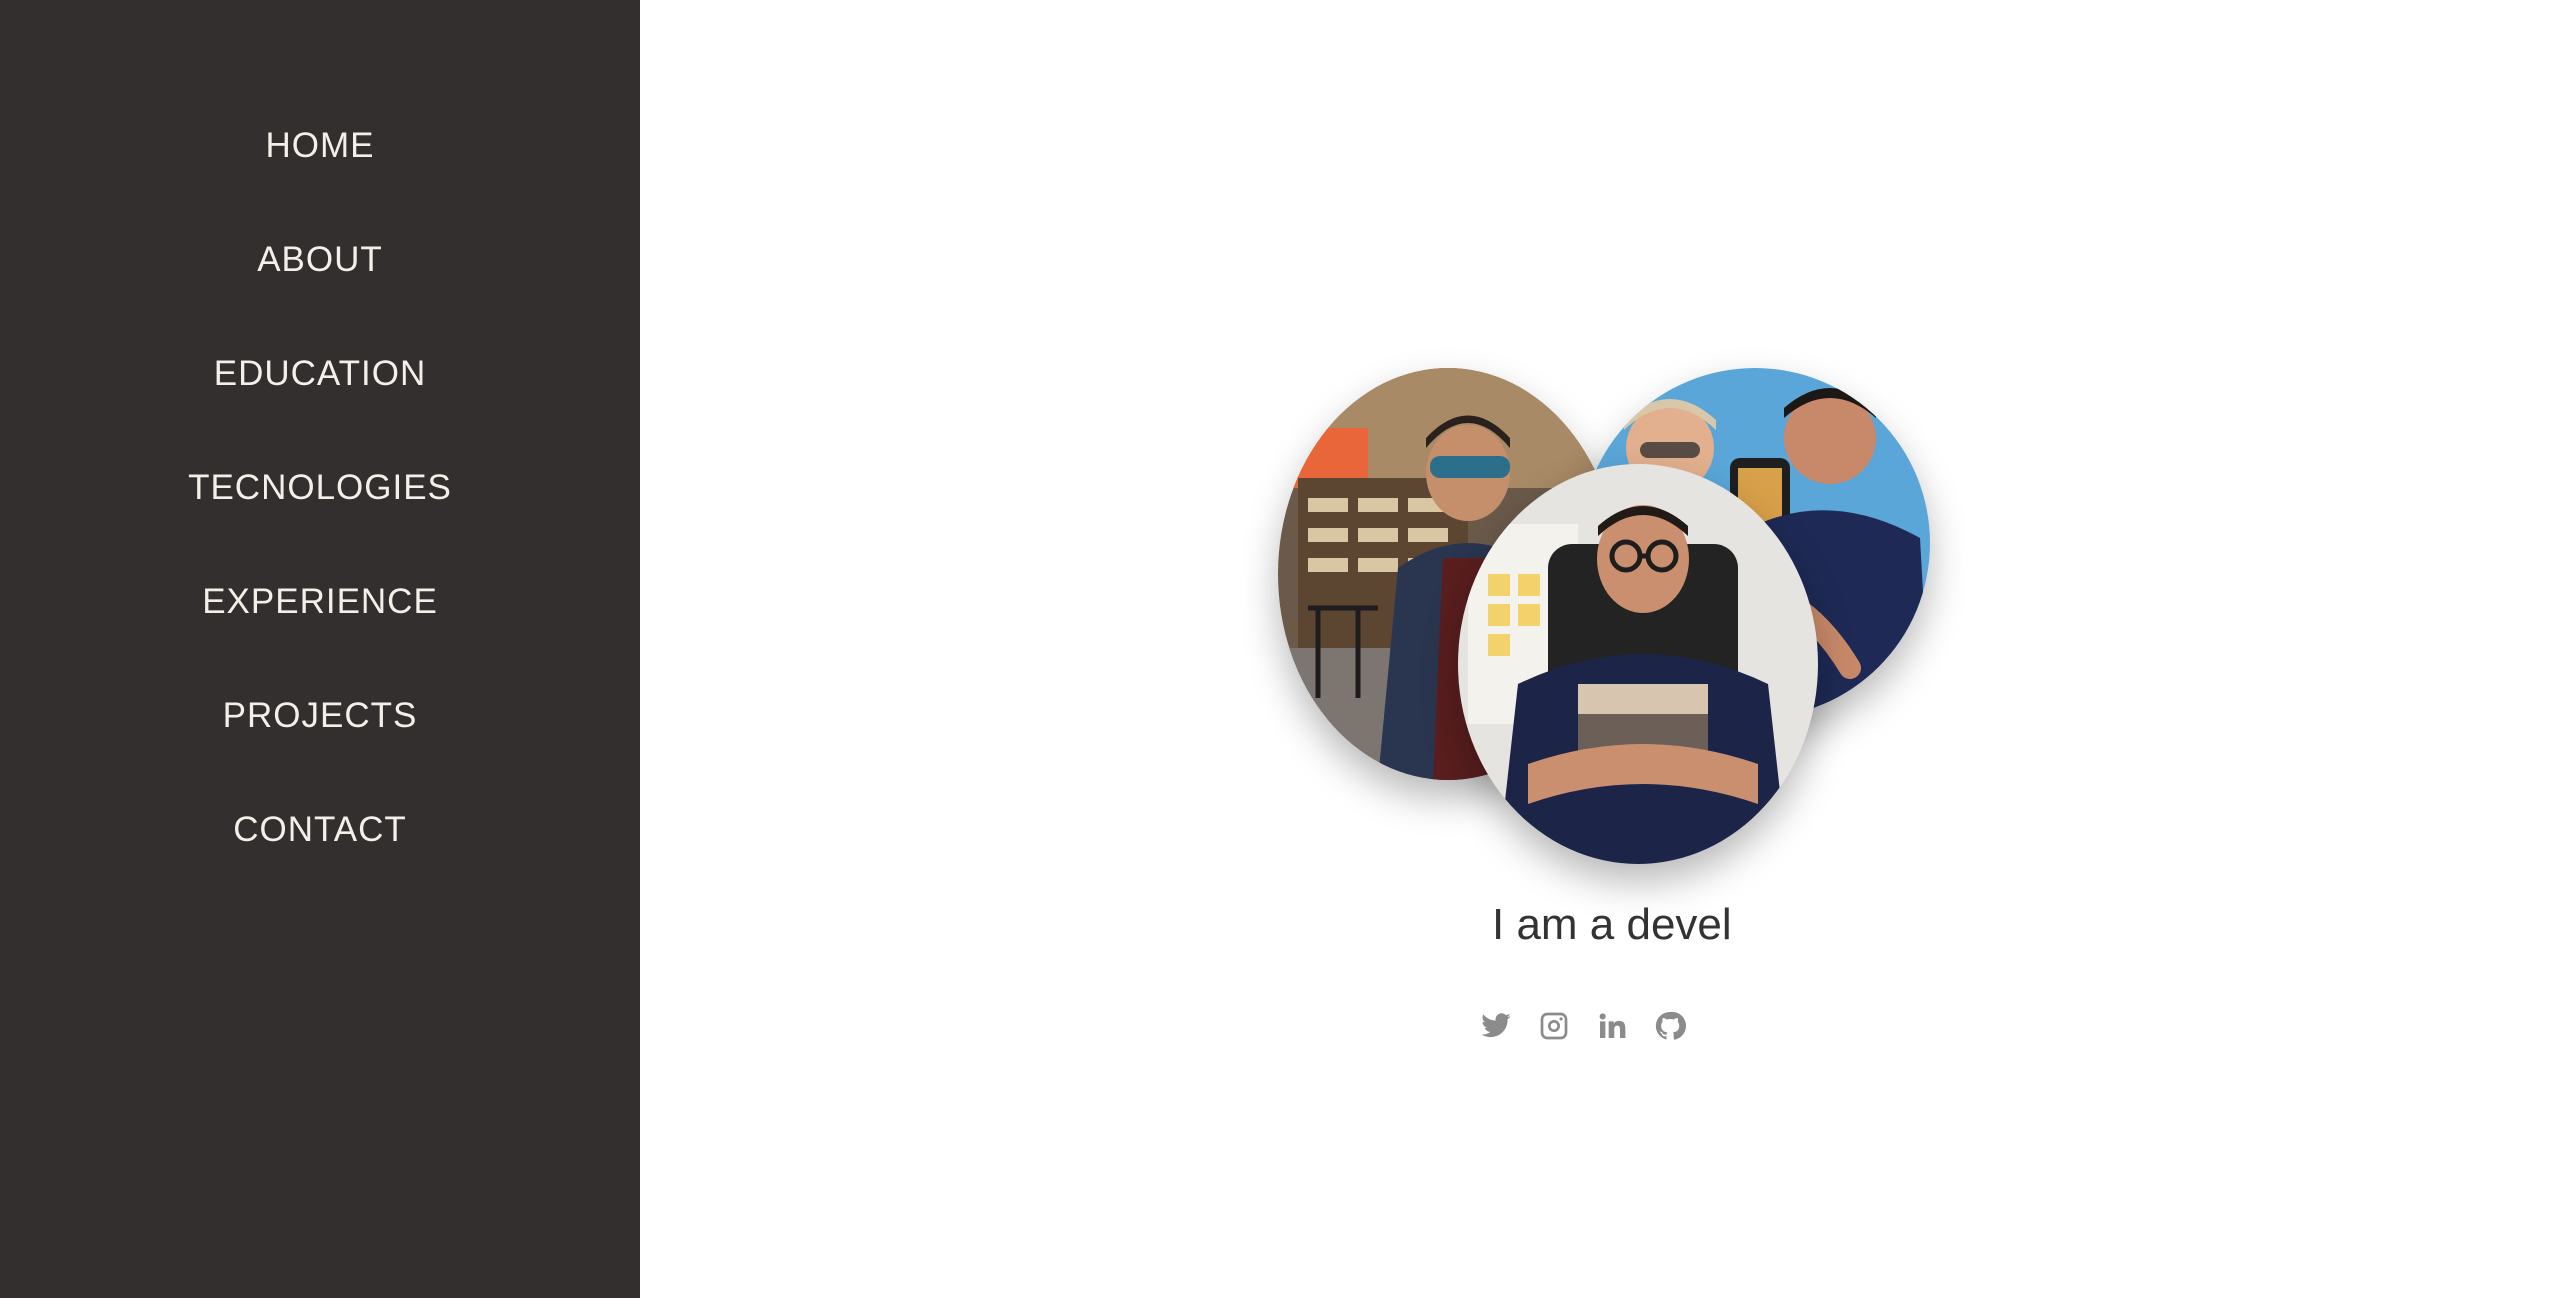 The image size is (2560, 1298). I want to click on profile-photo-collage, so click(1600, 620).